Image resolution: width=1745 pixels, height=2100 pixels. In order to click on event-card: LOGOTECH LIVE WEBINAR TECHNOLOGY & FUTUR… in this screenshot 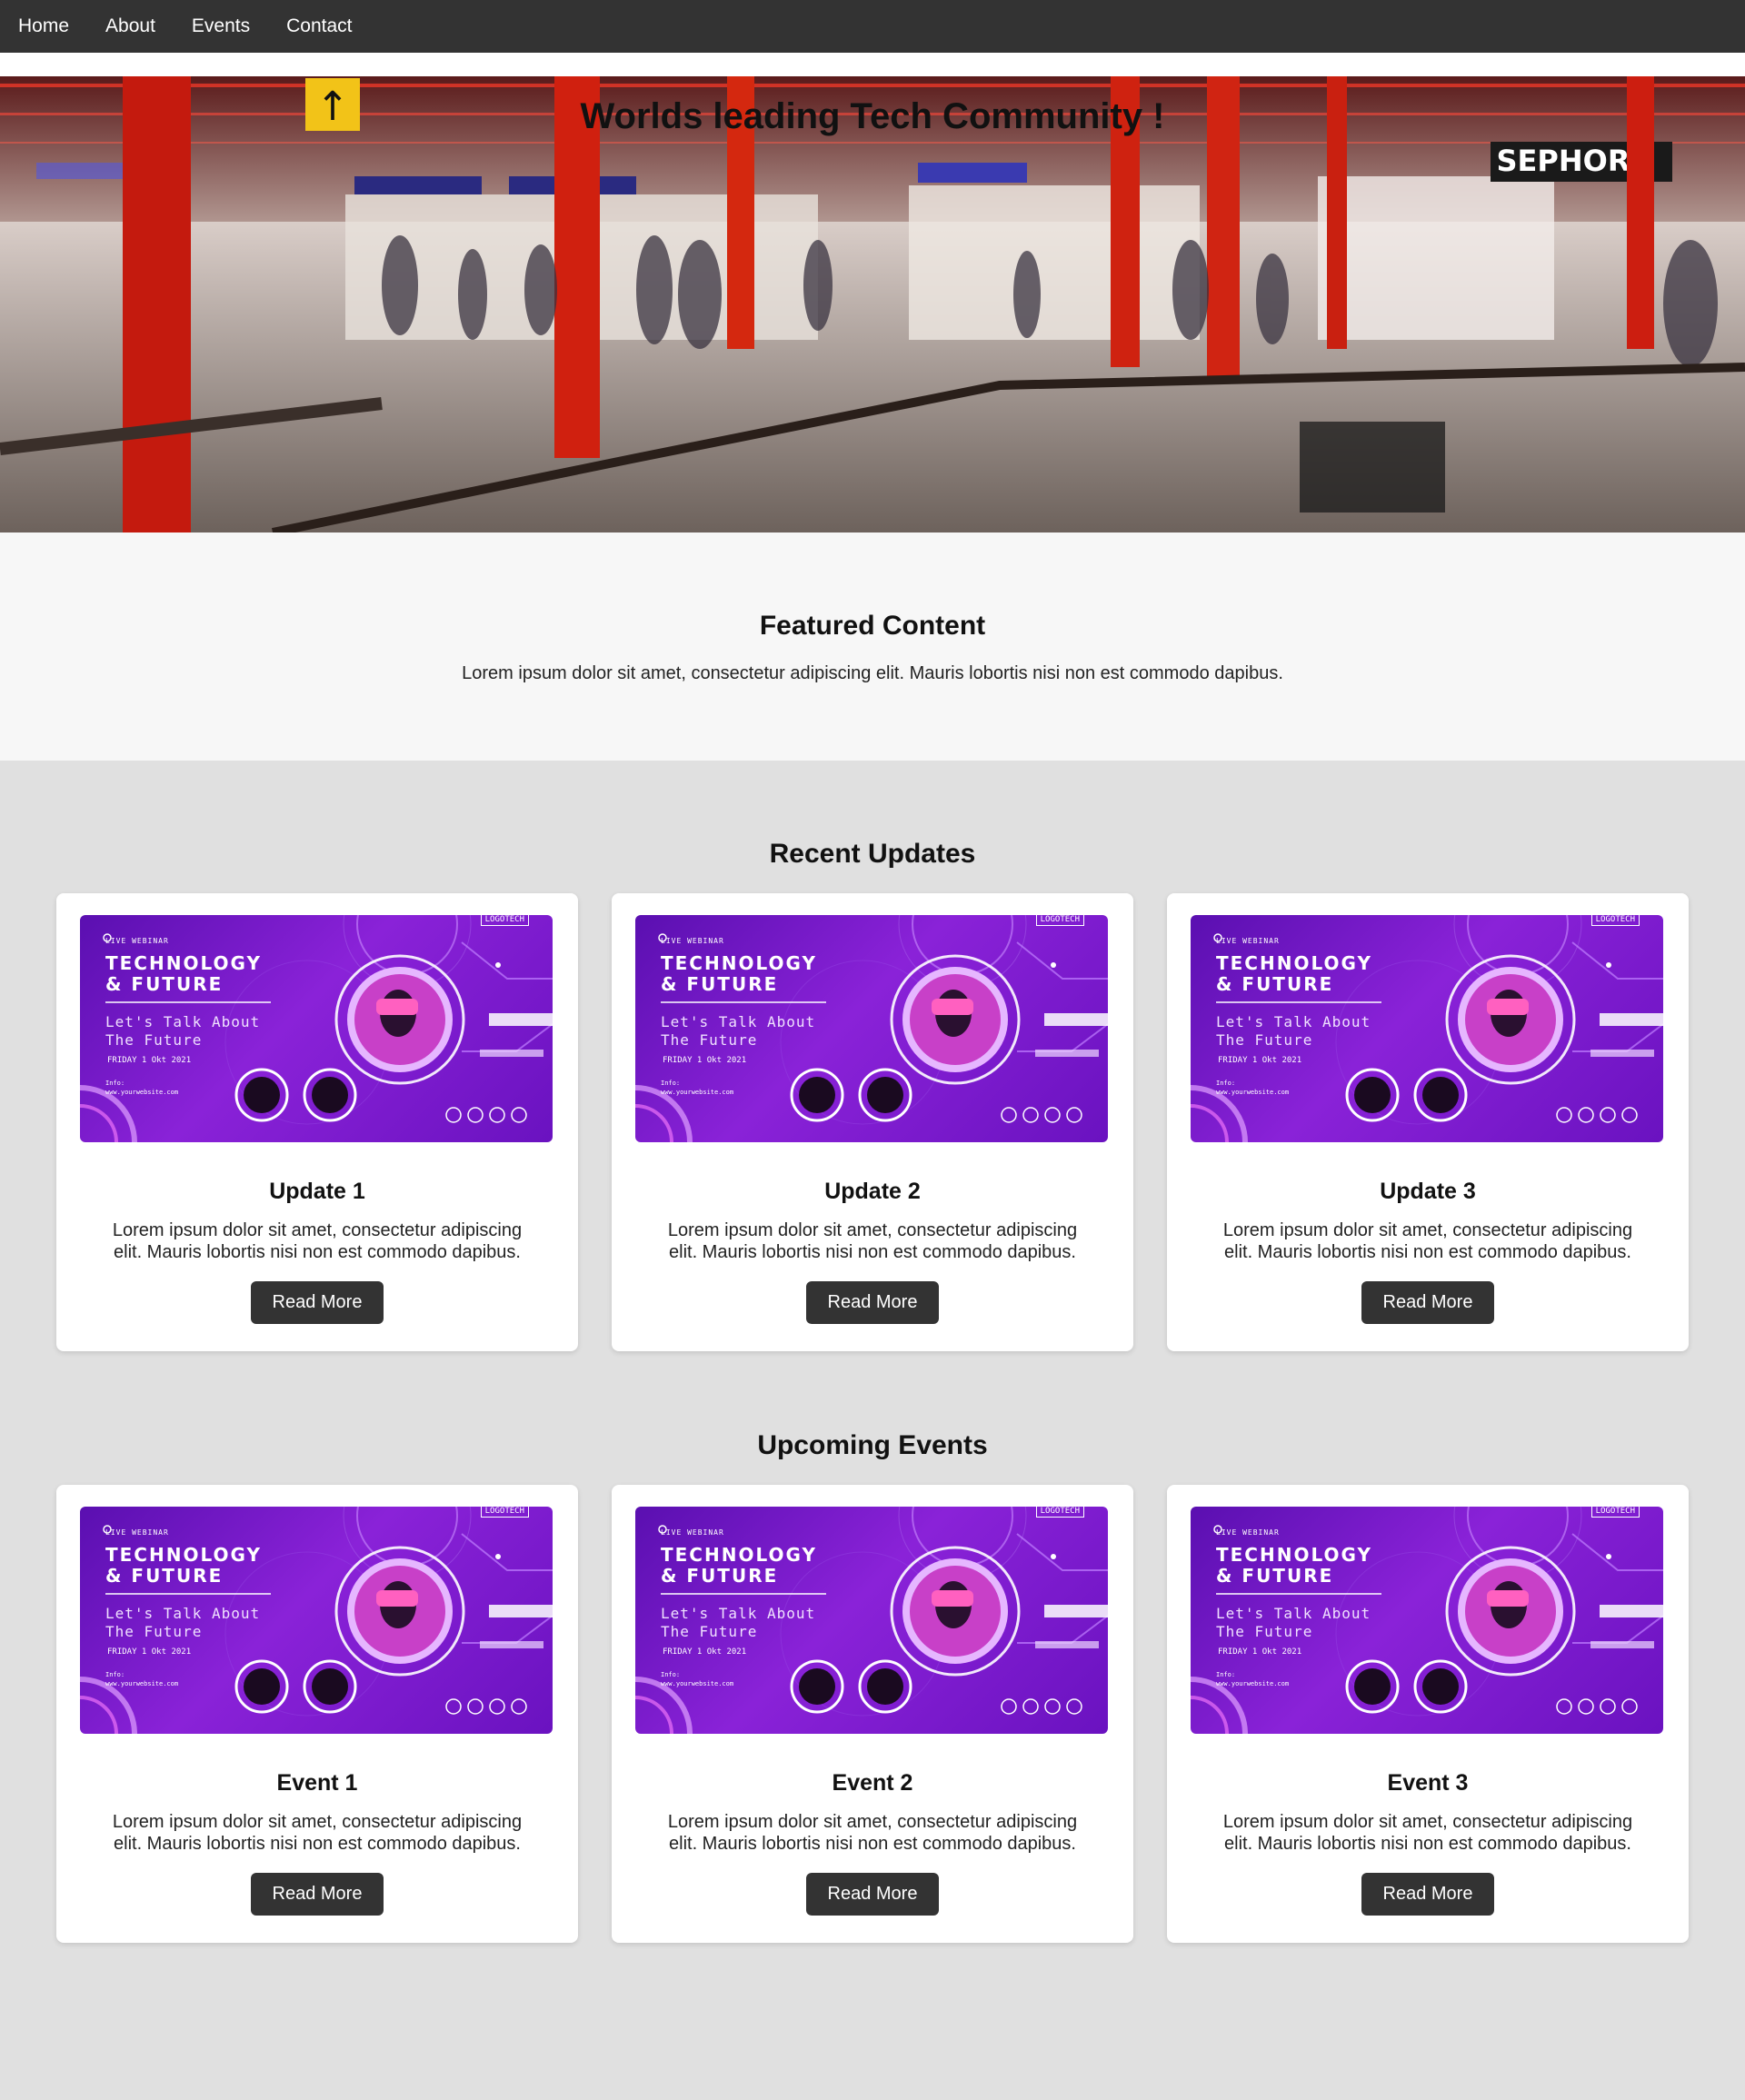, I will do `click(872, 1714)`.